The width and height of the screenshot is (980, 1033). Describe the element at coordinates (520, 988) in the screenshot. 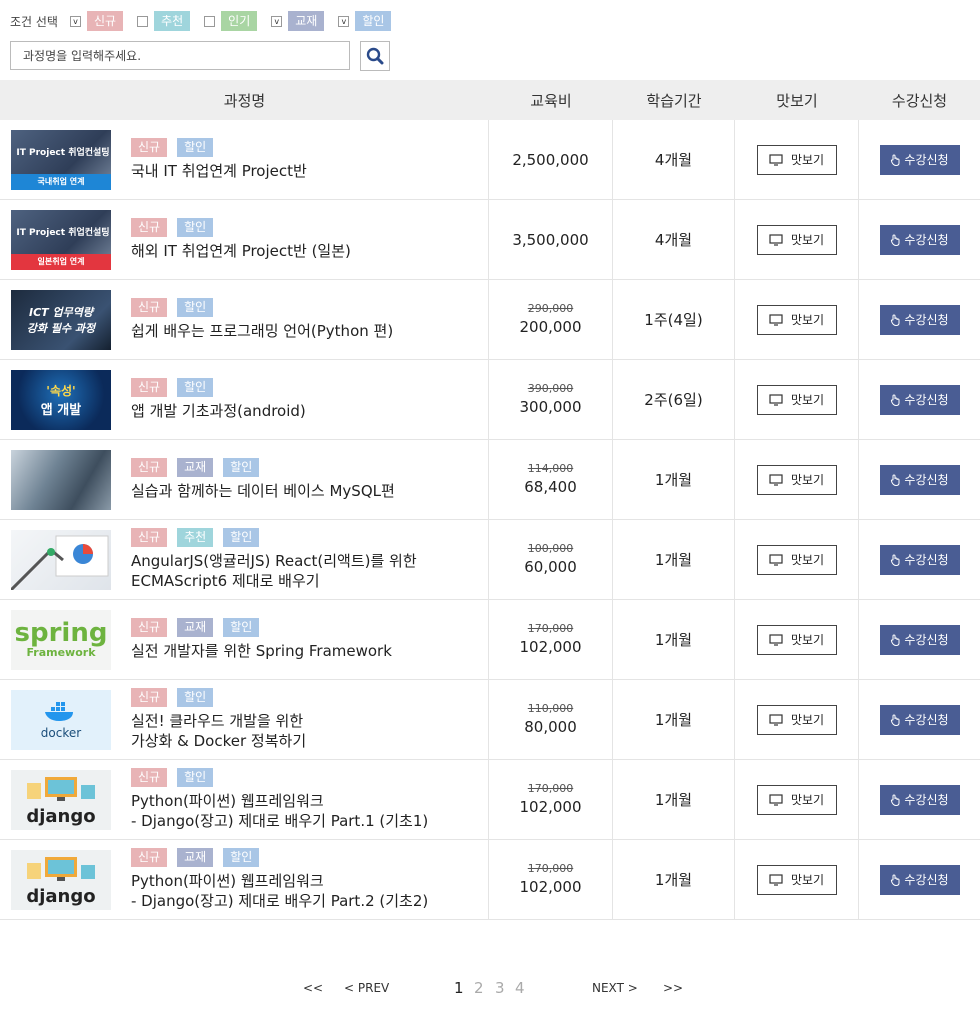

I see `page-link-4: 4` at that location.